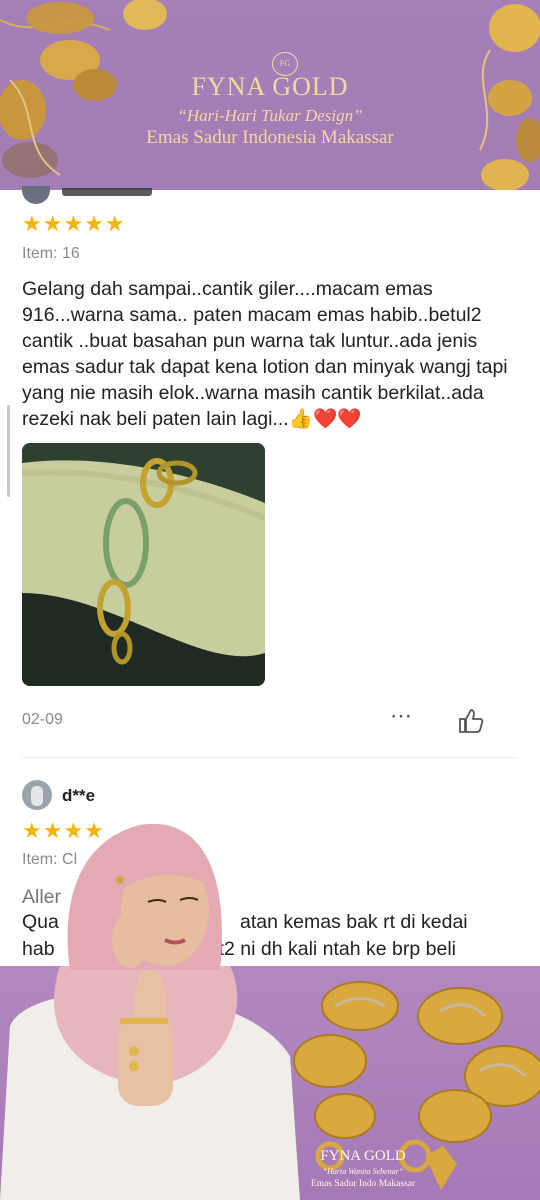 The width and height of the screenshot is (540, 1200). What do you see at coordinates (74, 223) in the screenshot?
I see `rating-stars: ★★★★★` at bounding box center [74, 223].